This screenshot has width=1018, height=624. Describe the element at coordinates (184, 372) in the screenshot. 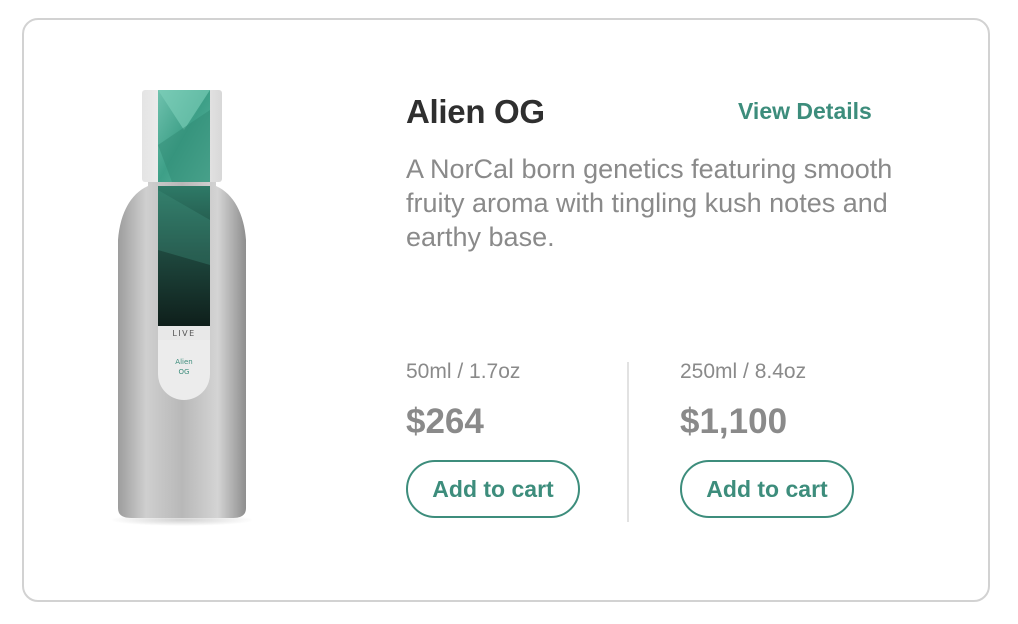

I see `bottle-label-line2: OG` at that location.